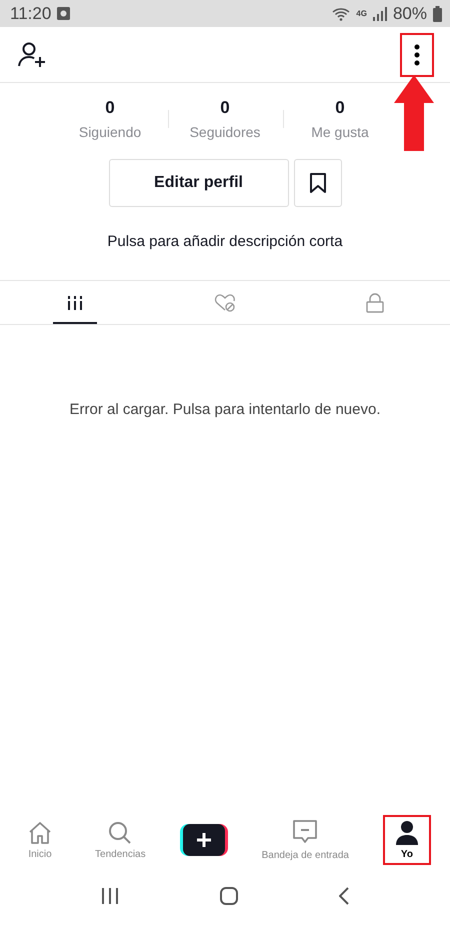  Describe the element at coordinates (379, 13) in the screenshot. I see `signal-icon` at that location.